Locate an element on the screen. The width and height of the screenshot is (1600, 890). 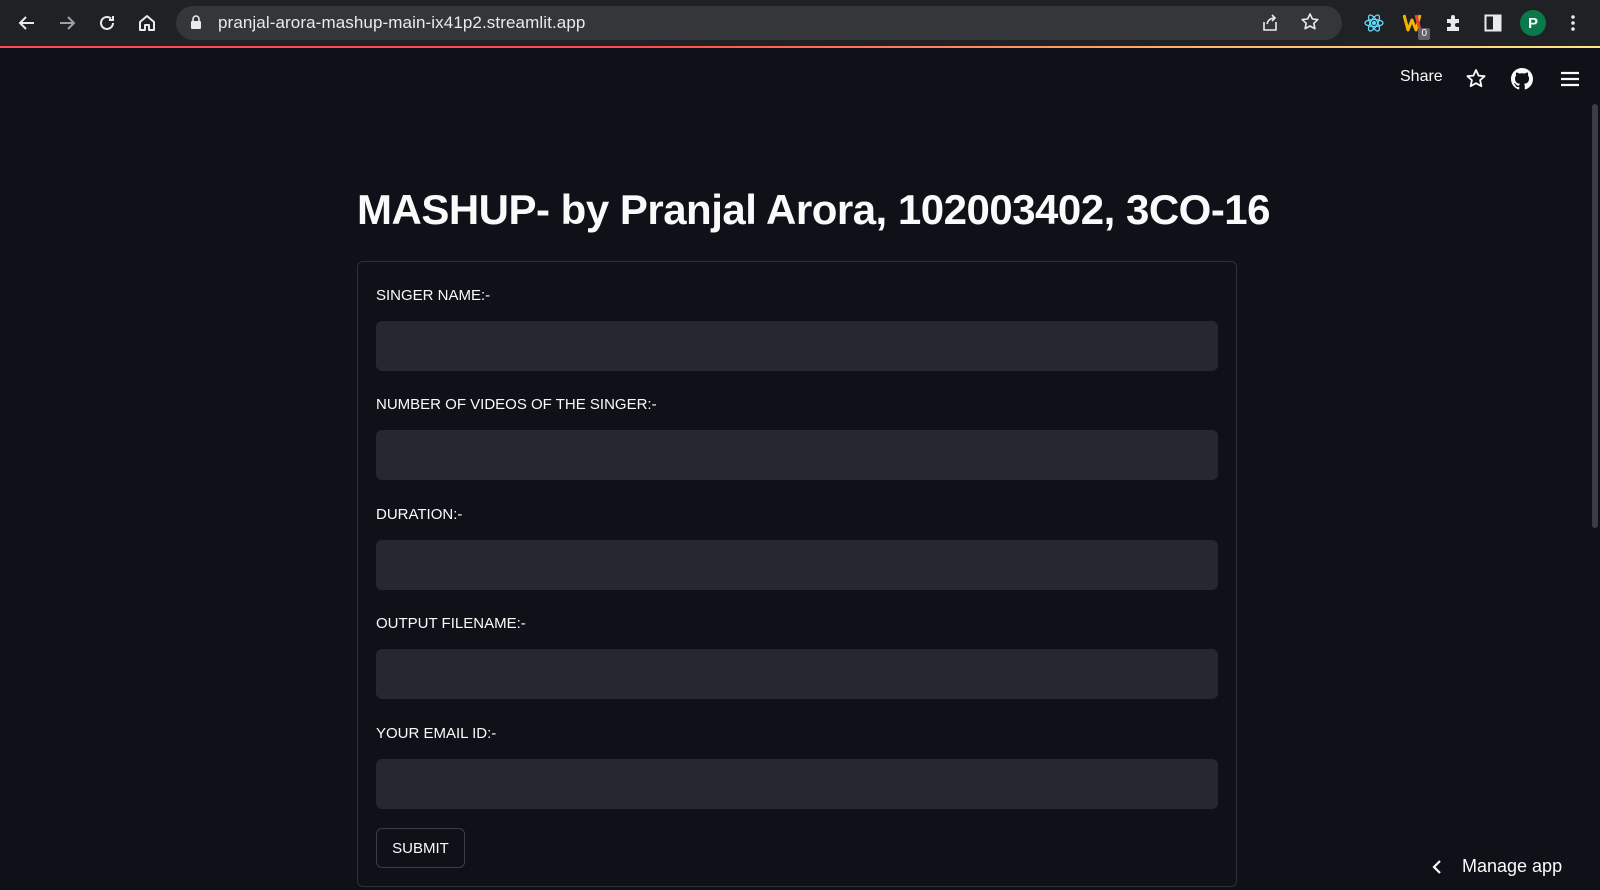
number-of-videos-label: NUMBER OF VIDEOS OF THE SINGER:- is located at coordinates (516, 404).